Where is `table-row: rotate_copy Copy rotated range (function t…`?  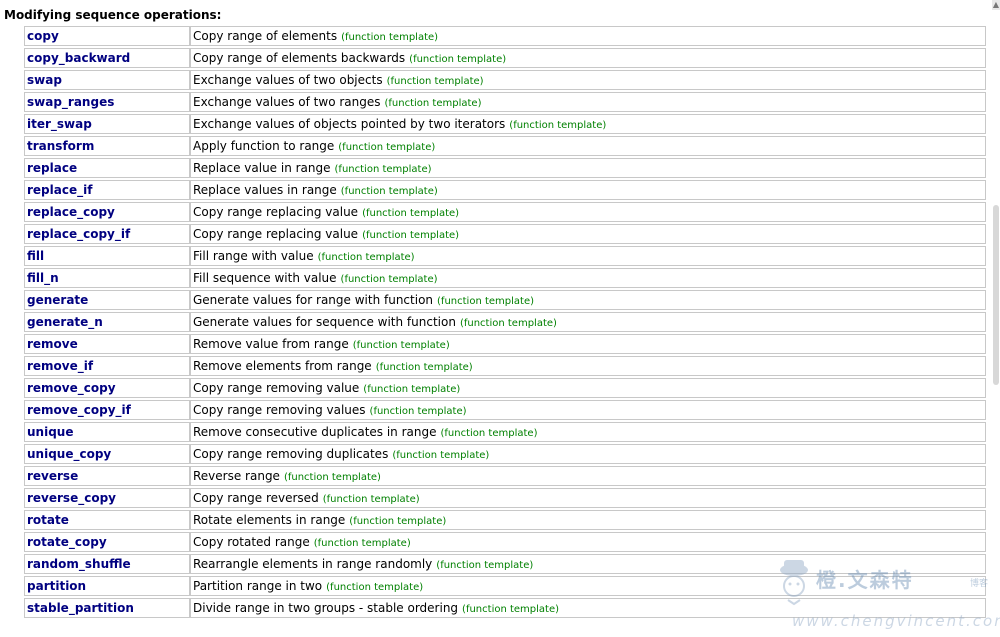
table-row: rotate_copy Copy rotated range (function t… is located at coordinates (505, 542).